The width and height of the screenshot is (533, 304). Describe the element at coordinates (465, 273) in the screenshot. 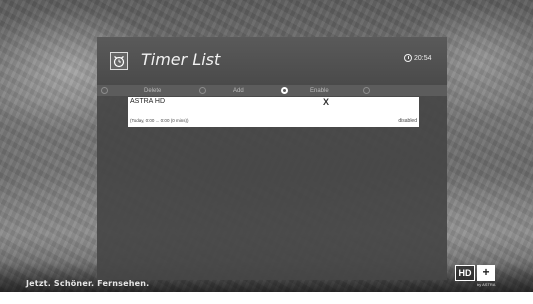

I see `hd-logo-text: HD` at that location.